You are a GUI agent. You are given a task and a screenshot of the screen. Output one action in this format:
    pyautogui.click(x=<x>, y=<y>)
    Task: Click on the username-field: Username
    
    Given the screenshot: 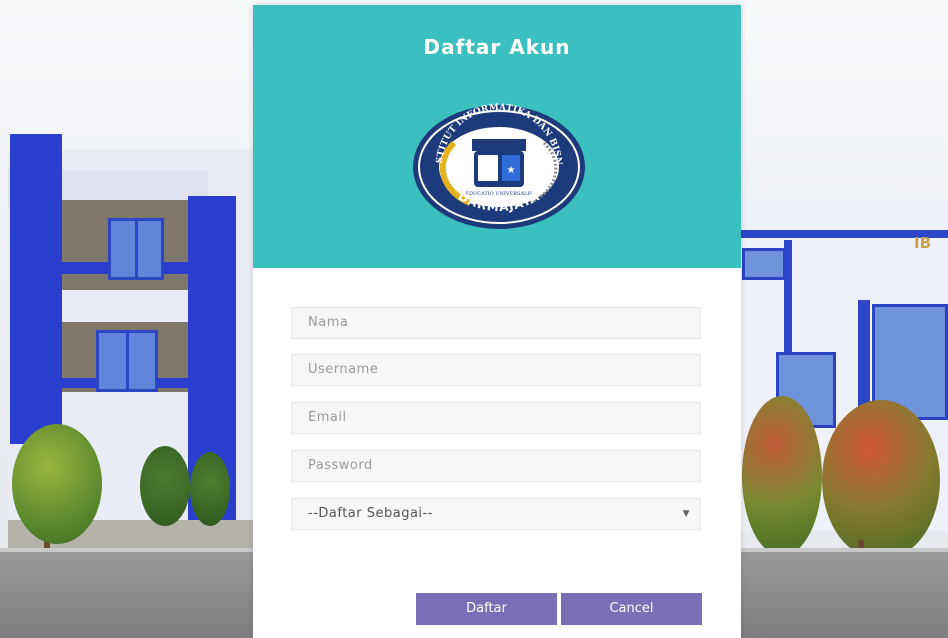 What is the action you would take?
    pyautogui.click(x=496, y=370)
    